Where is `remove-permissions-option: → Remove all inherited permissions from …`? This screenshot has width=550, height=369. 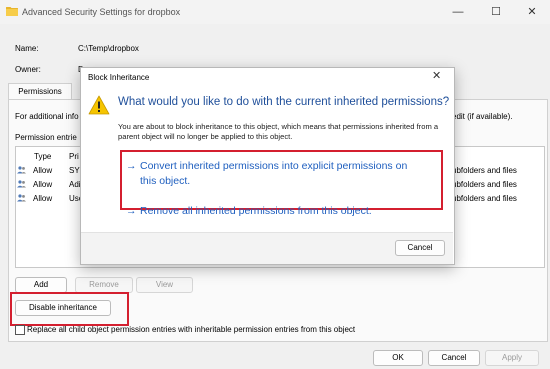
remove-permissions-option: → Remove all inherited permissions from … is located at coordinates (281, 212).